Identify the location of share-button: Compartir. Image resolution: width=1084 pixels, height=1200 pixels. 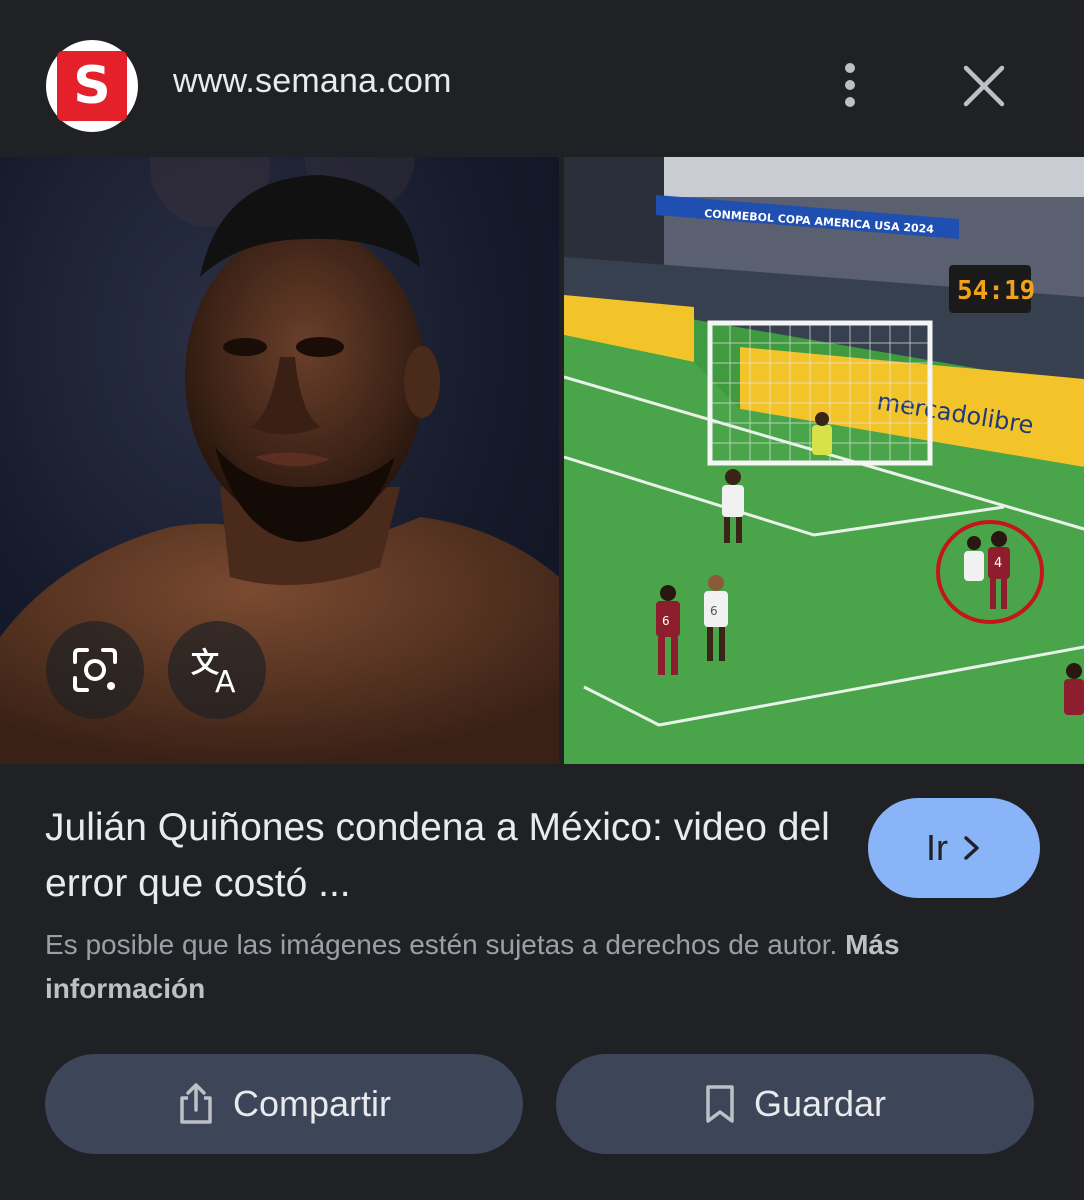
(284, 1104).